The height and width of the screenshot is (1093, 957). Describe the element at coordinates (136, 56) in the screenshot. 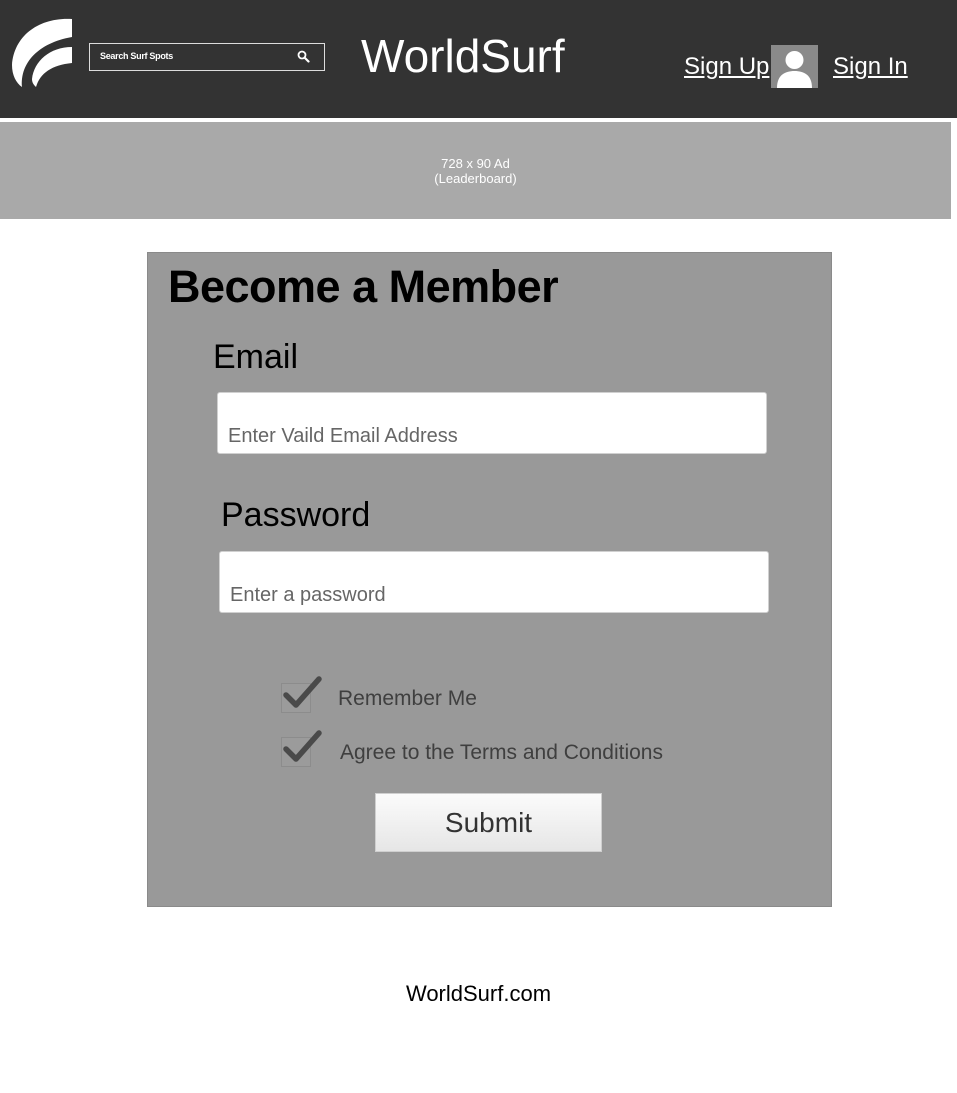

I see `search-input: Search Surf Spots` at that location.